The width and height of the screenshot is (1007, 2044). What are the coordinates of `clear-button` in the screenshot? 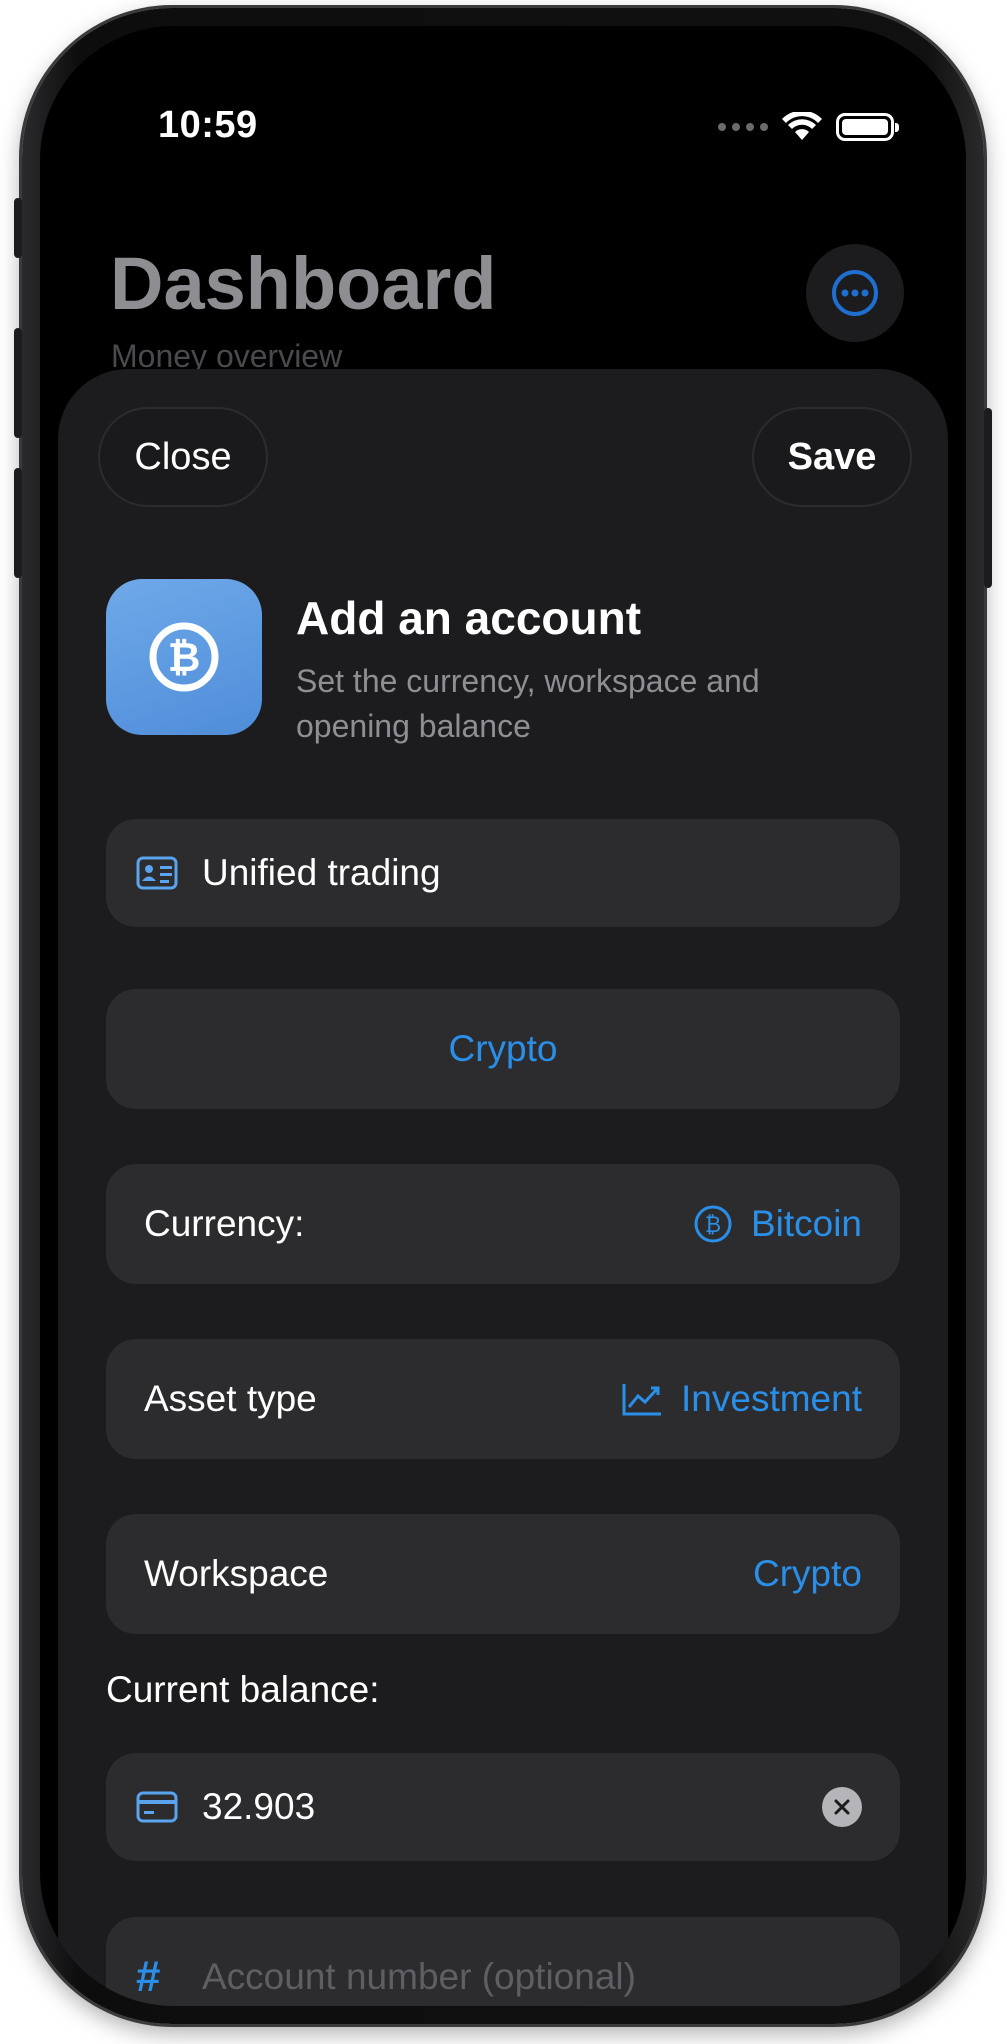 It's located at (842, 1807).